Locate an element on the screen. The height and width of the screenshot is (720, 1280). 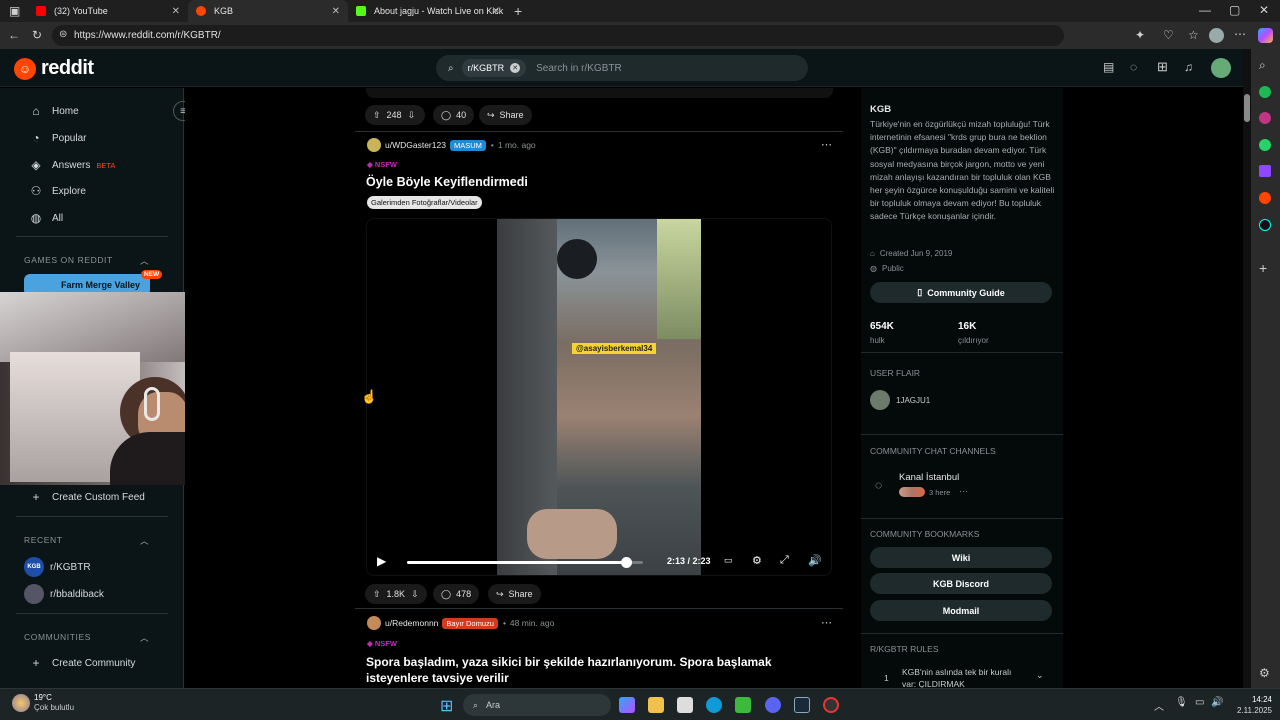
file-explorer-icon is located at coordinates (656, 705).